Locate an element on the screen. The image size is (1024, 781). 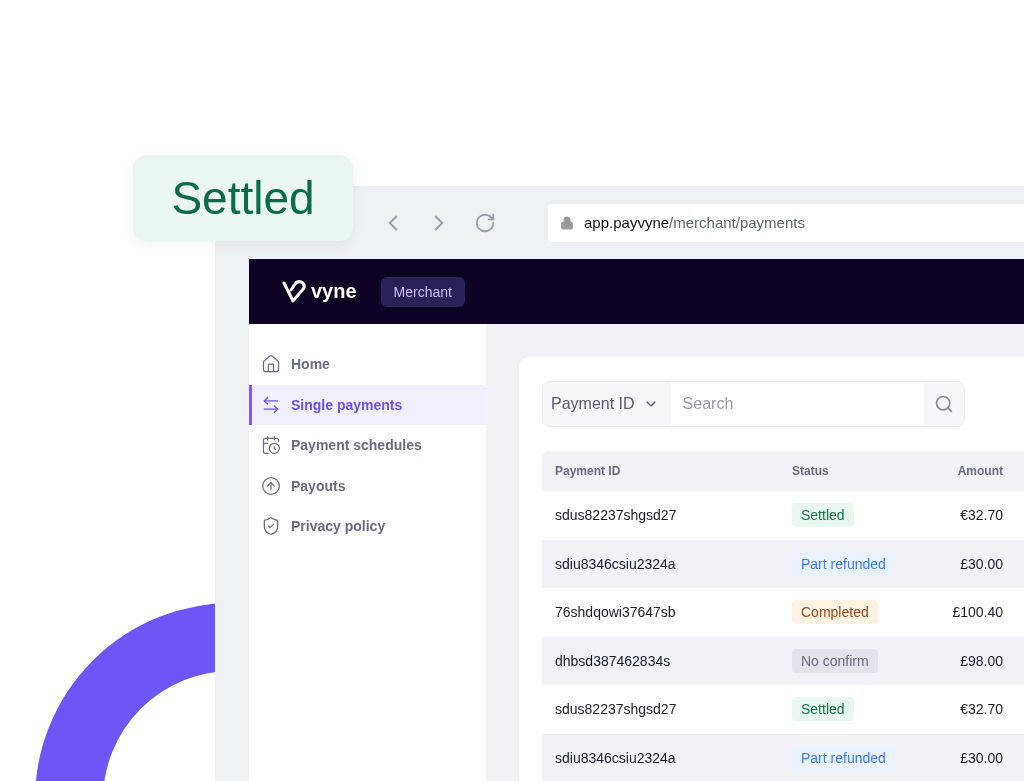
settled-badge: Settled is located at coordinates (243, 198).